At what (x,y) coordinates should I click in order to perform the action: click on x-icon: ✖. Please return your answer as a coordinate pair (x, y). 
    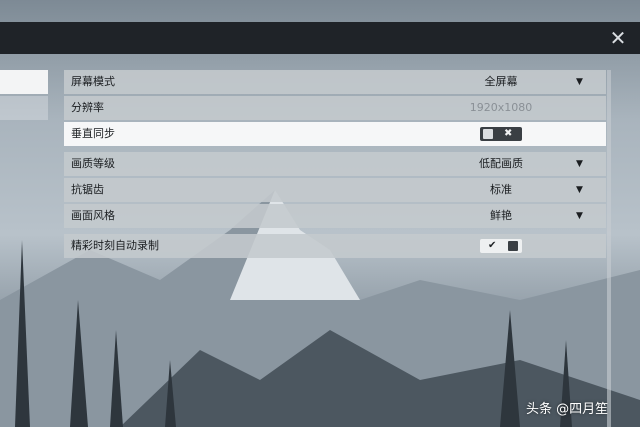
    Looking at the image, I should click on (508, 133).